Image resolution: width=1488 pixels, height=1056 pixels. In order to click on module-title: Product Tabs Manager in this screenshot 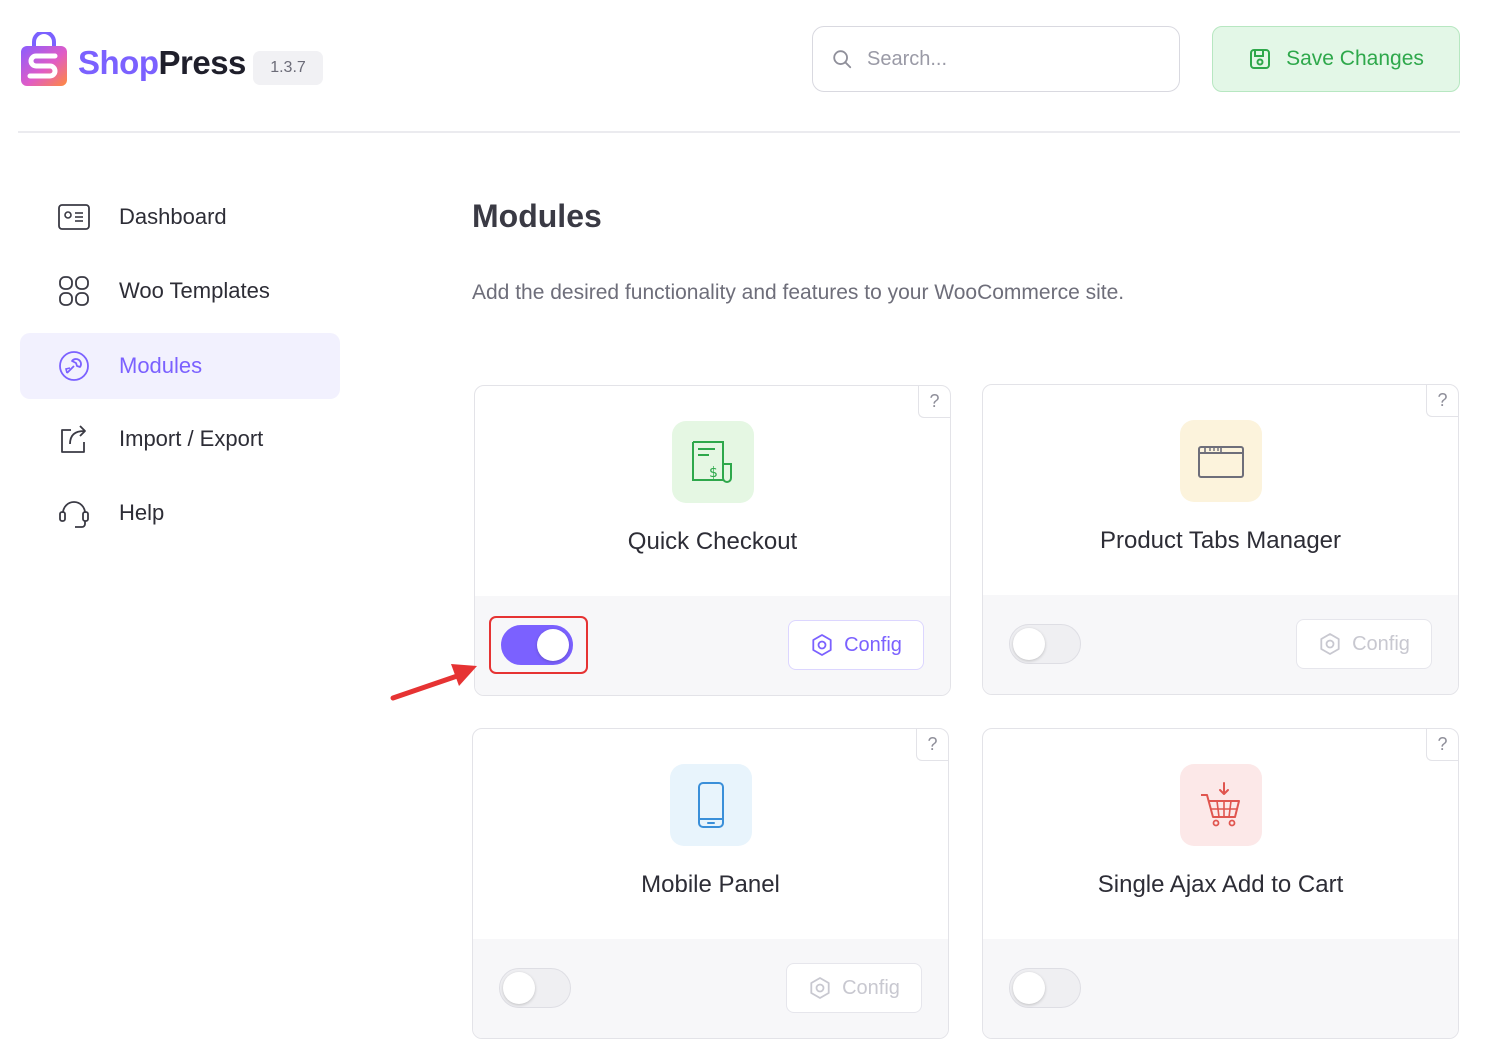, I will do `click(1220, 540)`.